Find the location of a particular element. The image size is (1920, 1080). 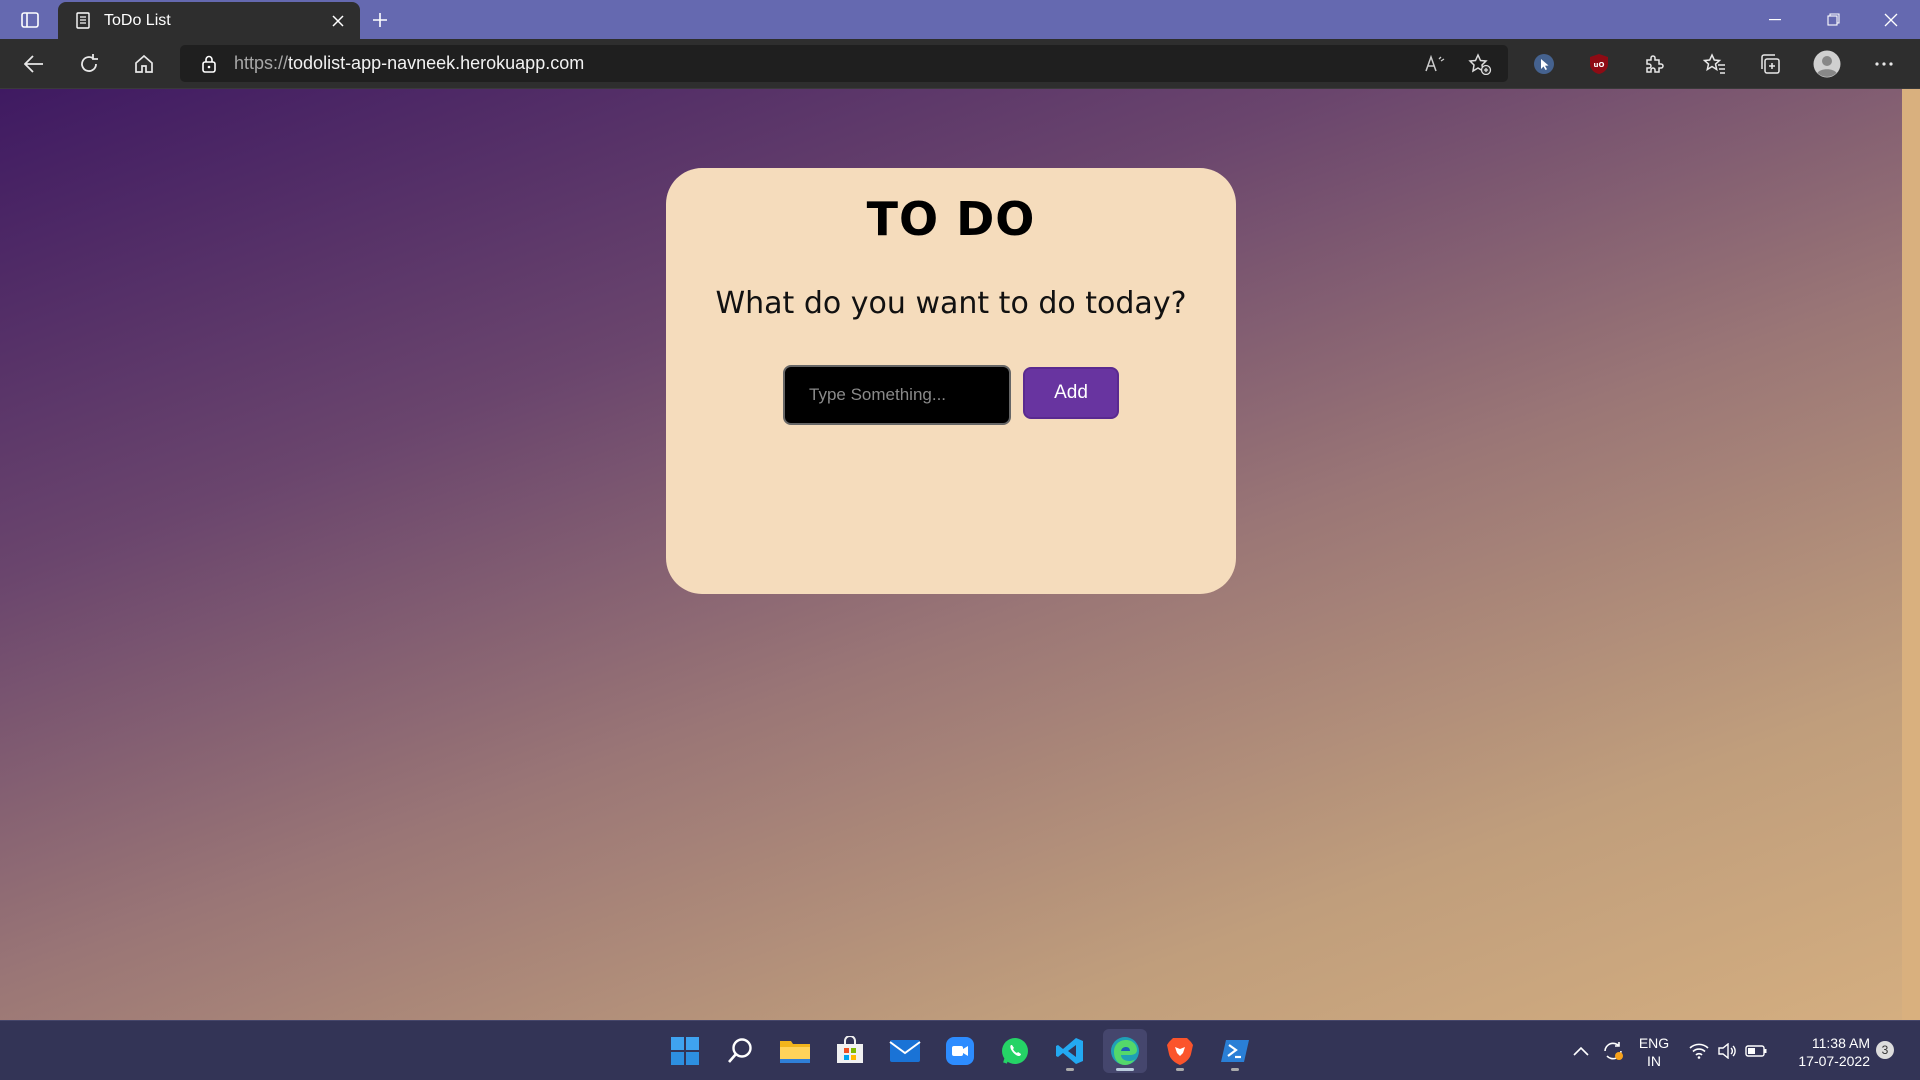

url-protocol: https:// is located at coordinates (261, 63).